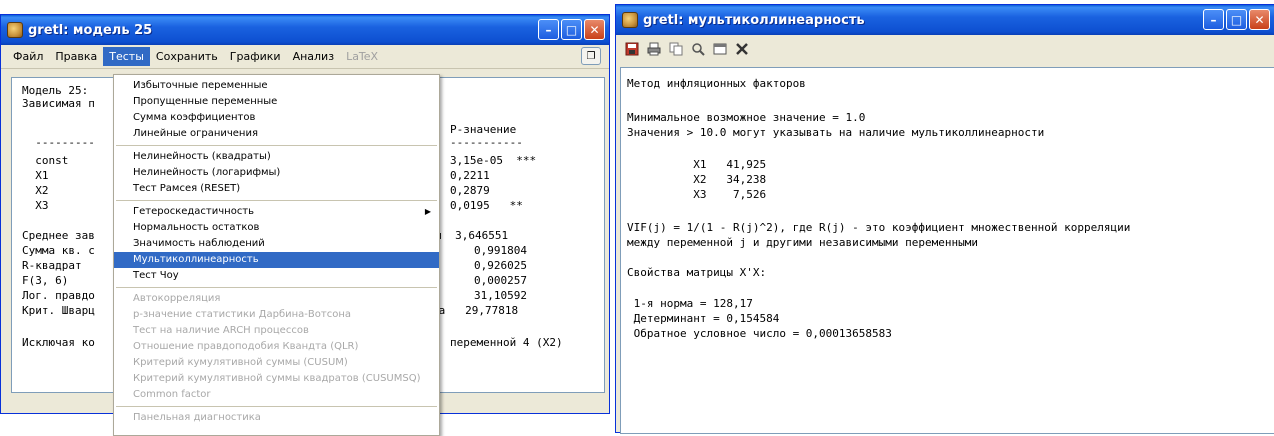 Image resolution: width=1274 pixels, height=436 pixels. Describe the element at coordinates (255, 56) in the screenshot. I see `menu-graphs: Графики` at that location.